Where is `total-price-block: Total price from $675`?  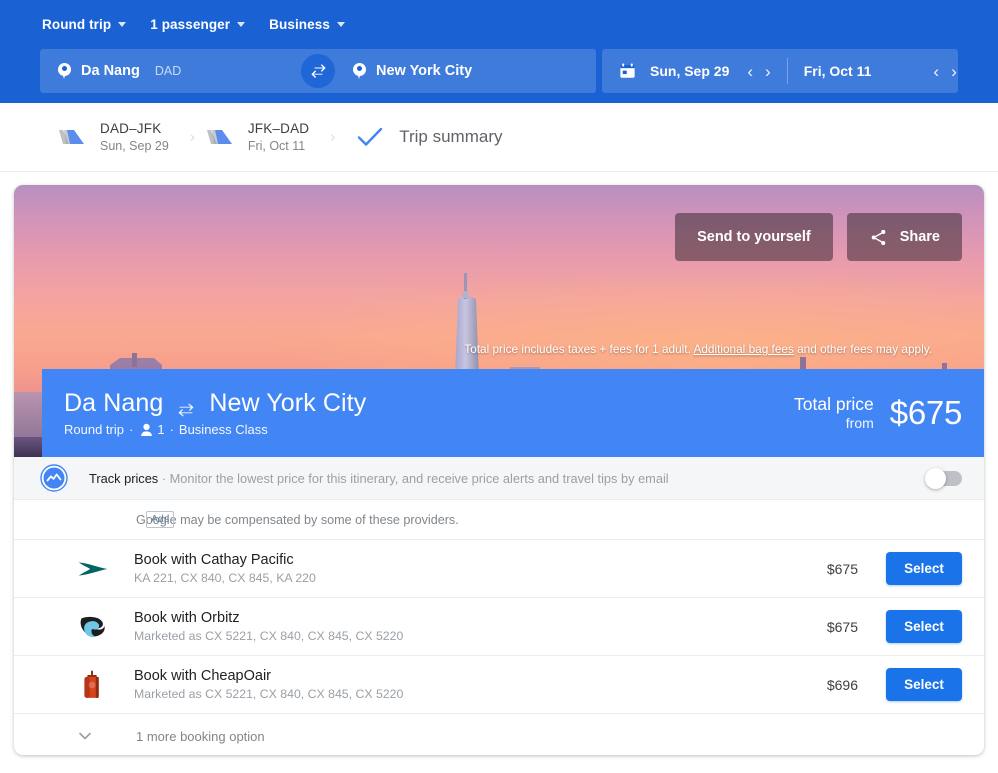 total-price-block: Total price from $675 is located at coordinates (878, 413).